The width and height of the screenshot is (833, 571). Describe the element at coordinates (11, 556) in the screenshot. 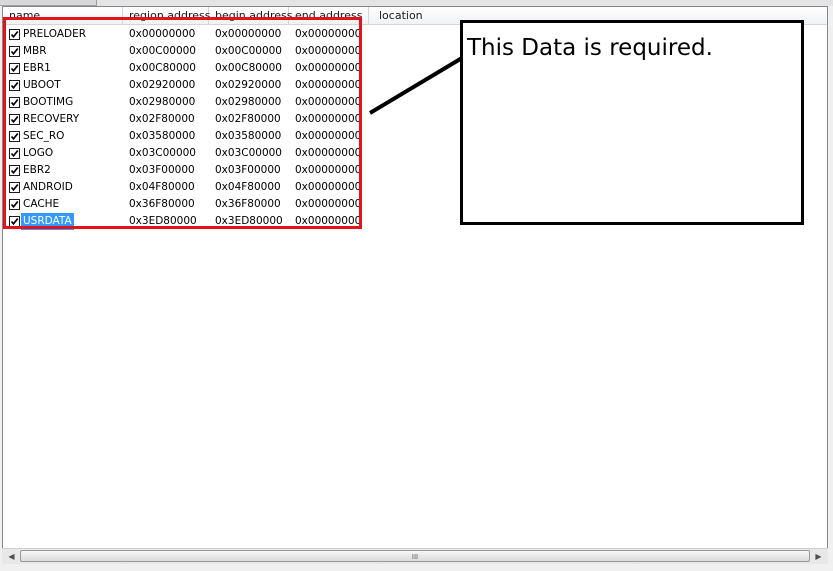

I see `scroll-left-icon: ◀` at that location.